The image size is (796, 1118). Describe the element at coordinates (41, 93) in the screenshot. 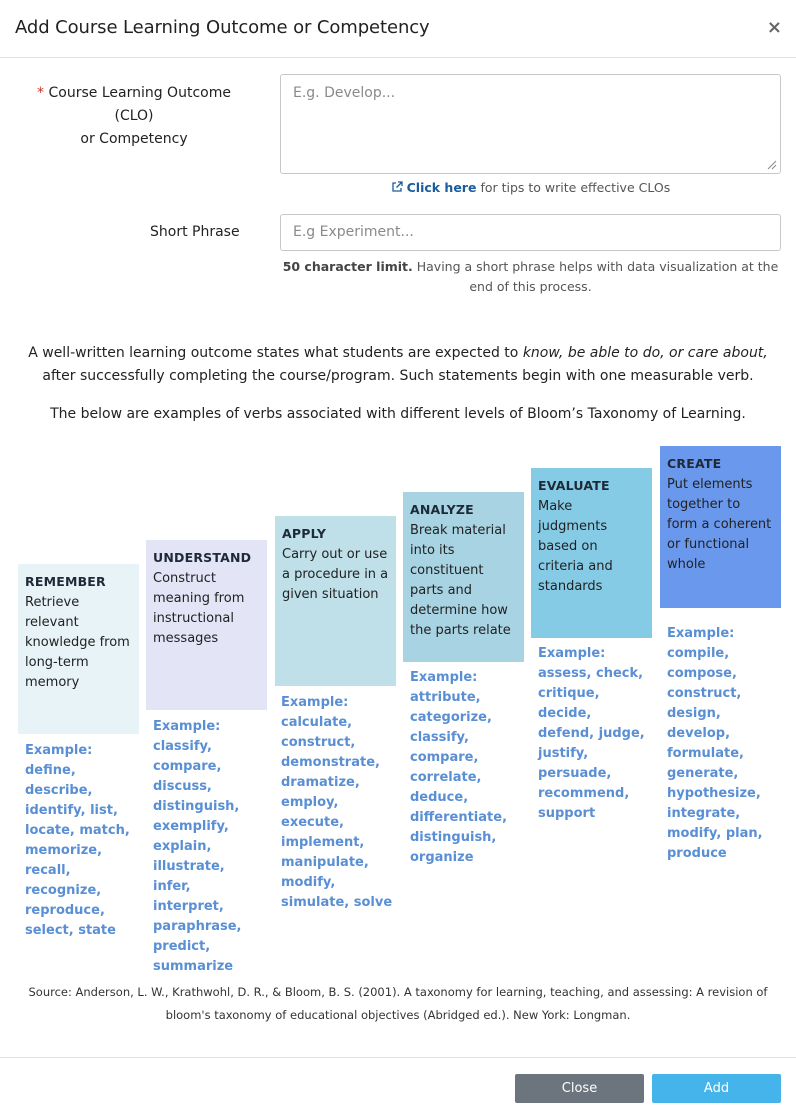

I see `required-mark: *` at that location.